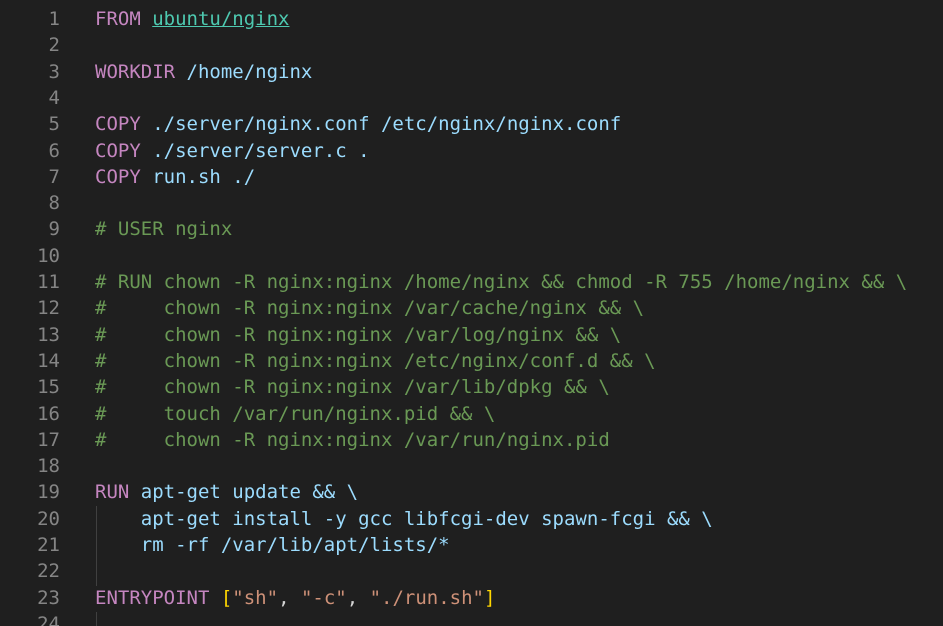 This screenshot has height=626, width=943. Describe the element at coordinates (48, 334) in the screenshot. I see `line-number: 13` at that location.